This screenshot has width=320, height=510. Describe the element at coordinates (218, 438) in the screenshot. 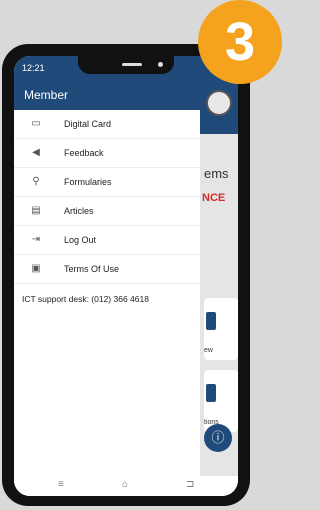

I see `chat-fab-icon: ⓘ` at that location.